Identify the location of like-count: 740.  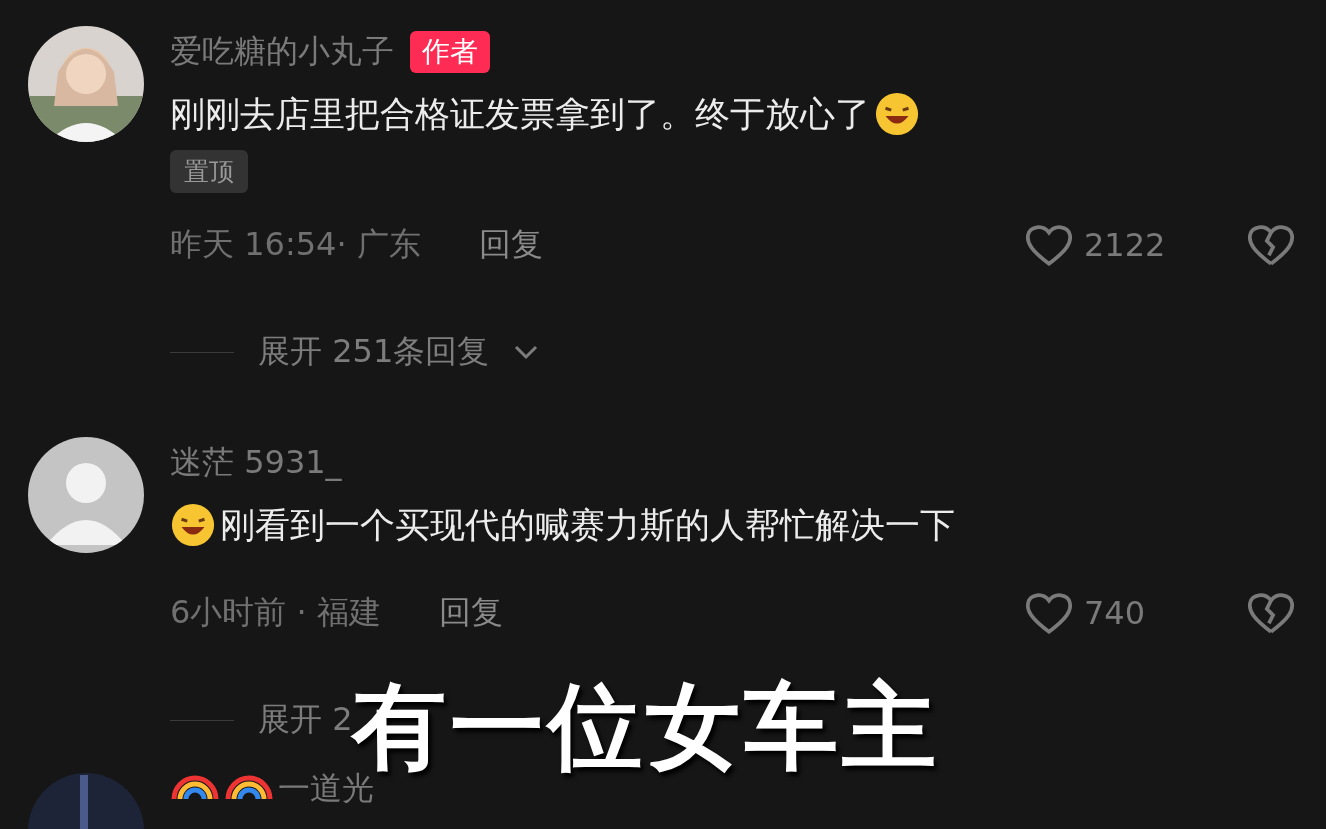
(1115, 613).